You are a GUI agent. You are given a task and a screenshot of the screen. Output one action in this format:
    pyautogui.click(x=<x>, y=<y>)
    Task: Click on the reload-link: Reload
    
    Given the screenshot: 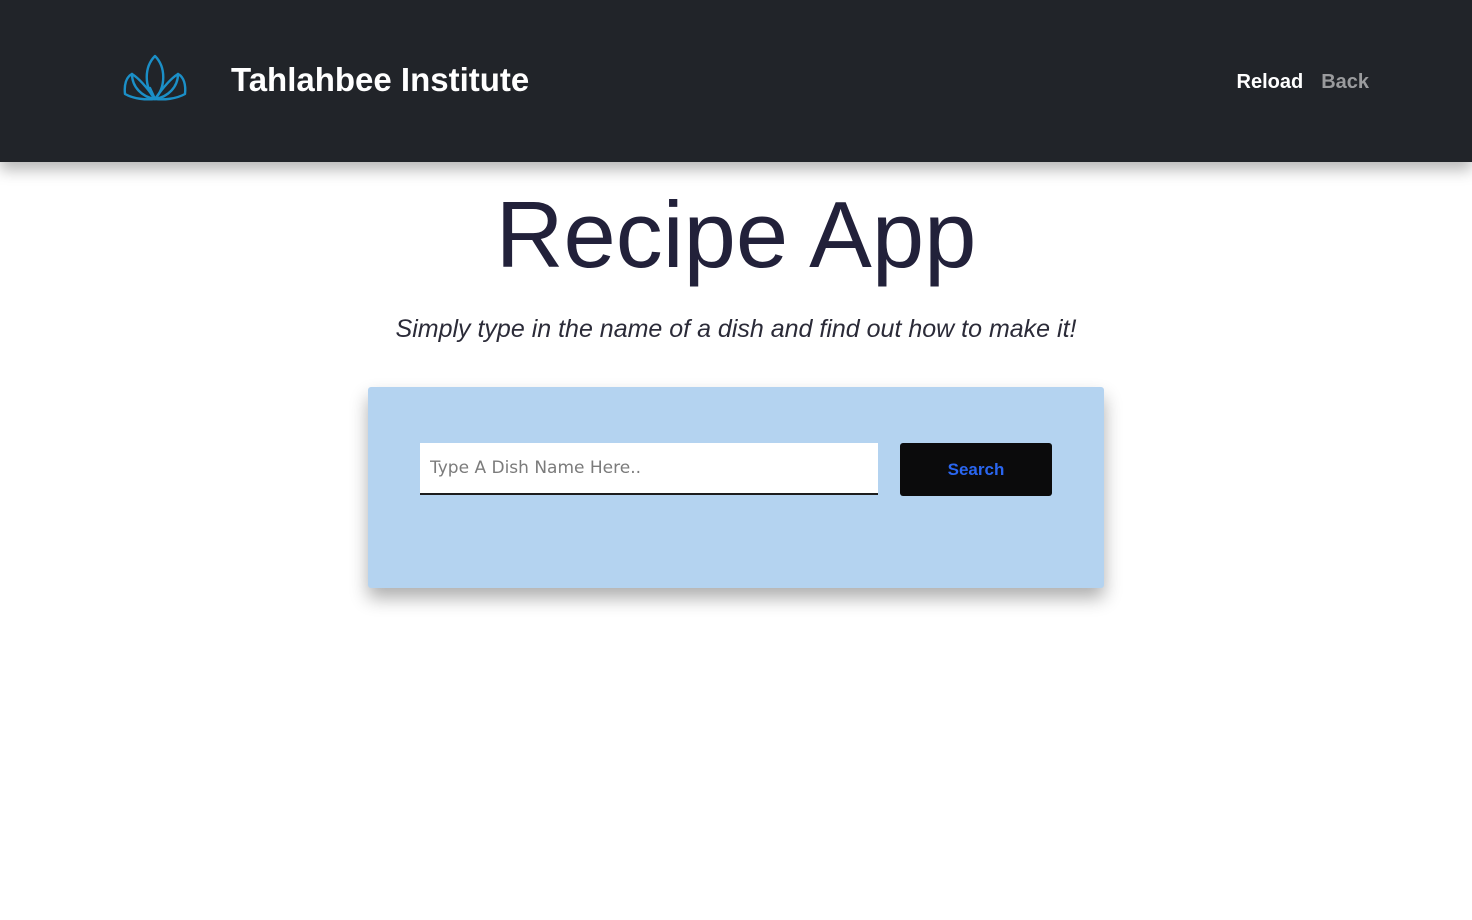 What is the action you would take?
    pyautogui.click(x=1270, y=82)
    